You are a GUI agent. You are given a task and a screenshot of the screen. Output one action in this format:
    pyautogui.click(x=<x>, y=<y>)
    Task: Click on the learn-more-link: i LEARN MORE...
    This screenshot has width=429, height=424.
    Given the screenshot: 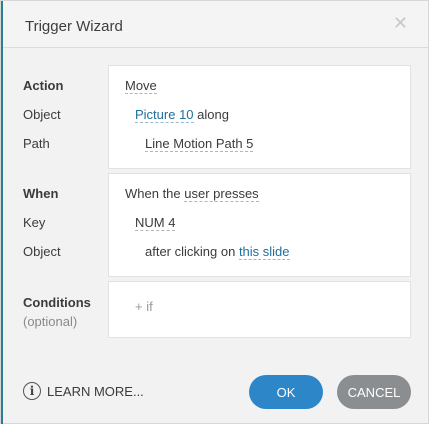 What is the action you would take?
    pyautogui.click(x=83, y=391)
    